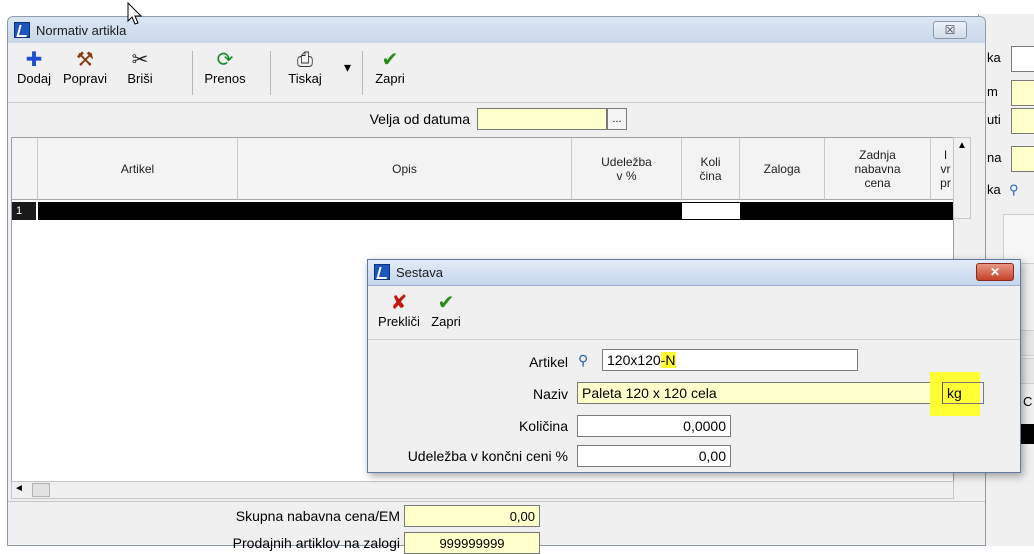 The image size is (1034, 554). Describe the element at coordinates (634, 360) in the screenshot. I see `artikel-value: 120x120` at that location.